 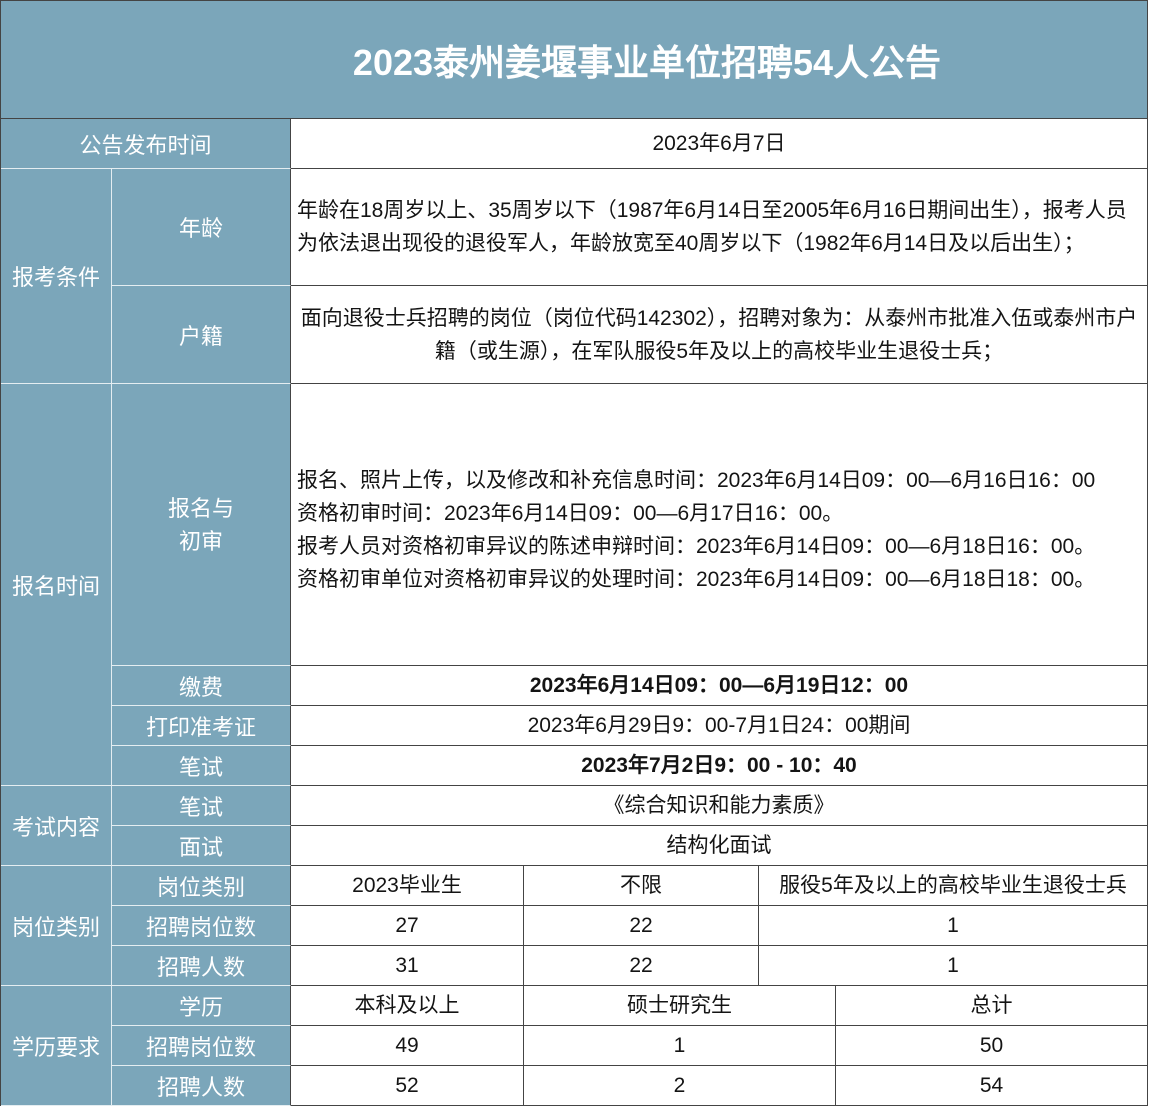 What do you see at coordinates (56, 1046) in the screenshot?
I see `education-label: 学历要求` at bounding box center [56, 1046].